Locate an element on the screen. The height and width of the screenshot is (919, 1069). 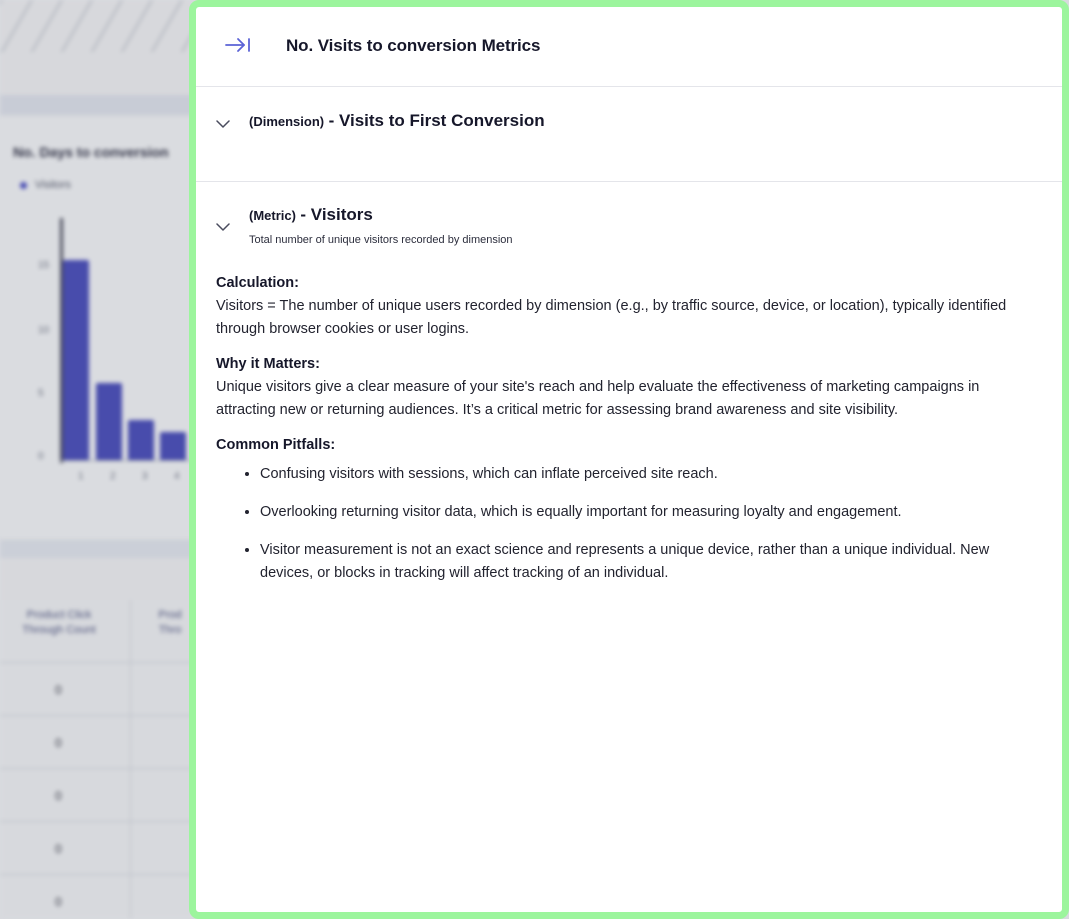
dimension-tag: (Dimension) is located at coordinates (287, 121).